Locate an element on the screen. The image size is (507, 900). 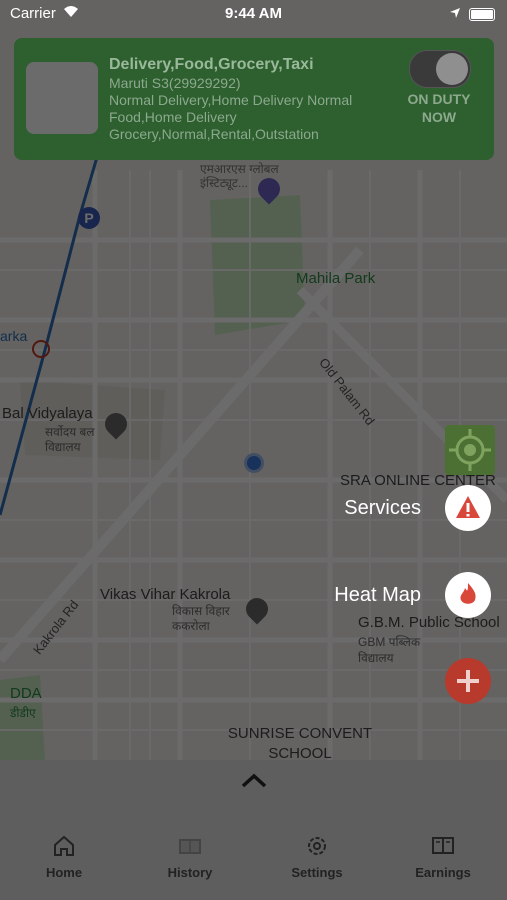
nav-settings-label: Settings is located at coordinates (317, 872).